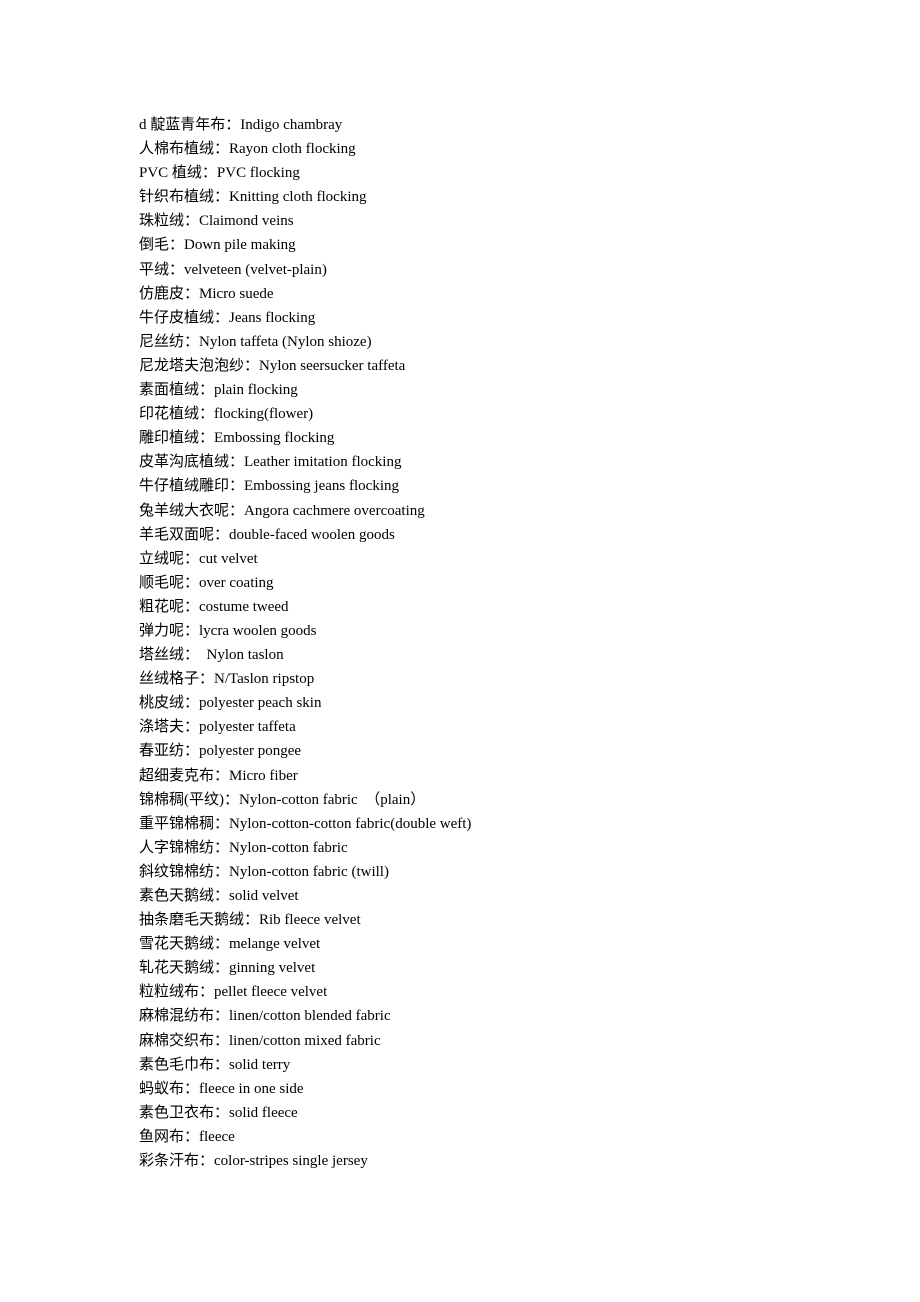  I want to click on glossary-line: 粗花呢：costume tweed, so click(214, 606).